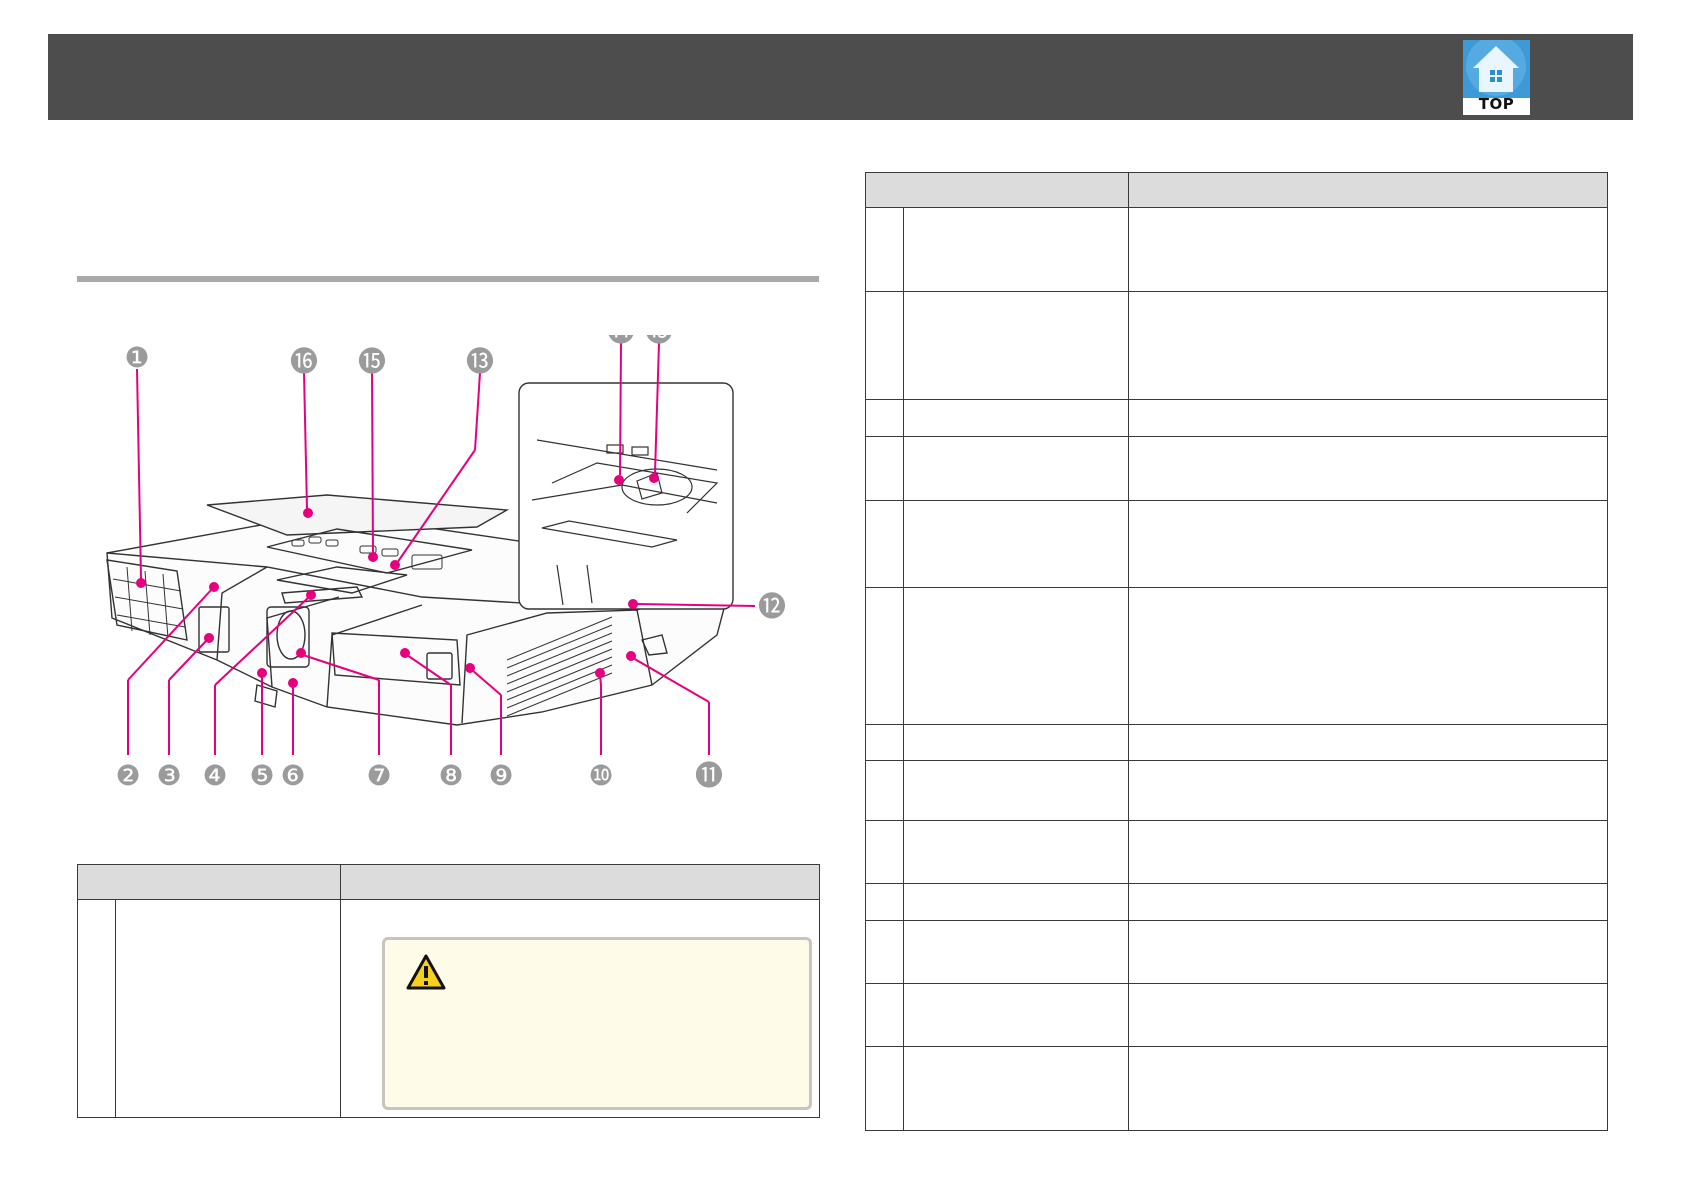 The image size is (1684, 1190). I want to click on callout-13a: ⓭, so click(480, 361).